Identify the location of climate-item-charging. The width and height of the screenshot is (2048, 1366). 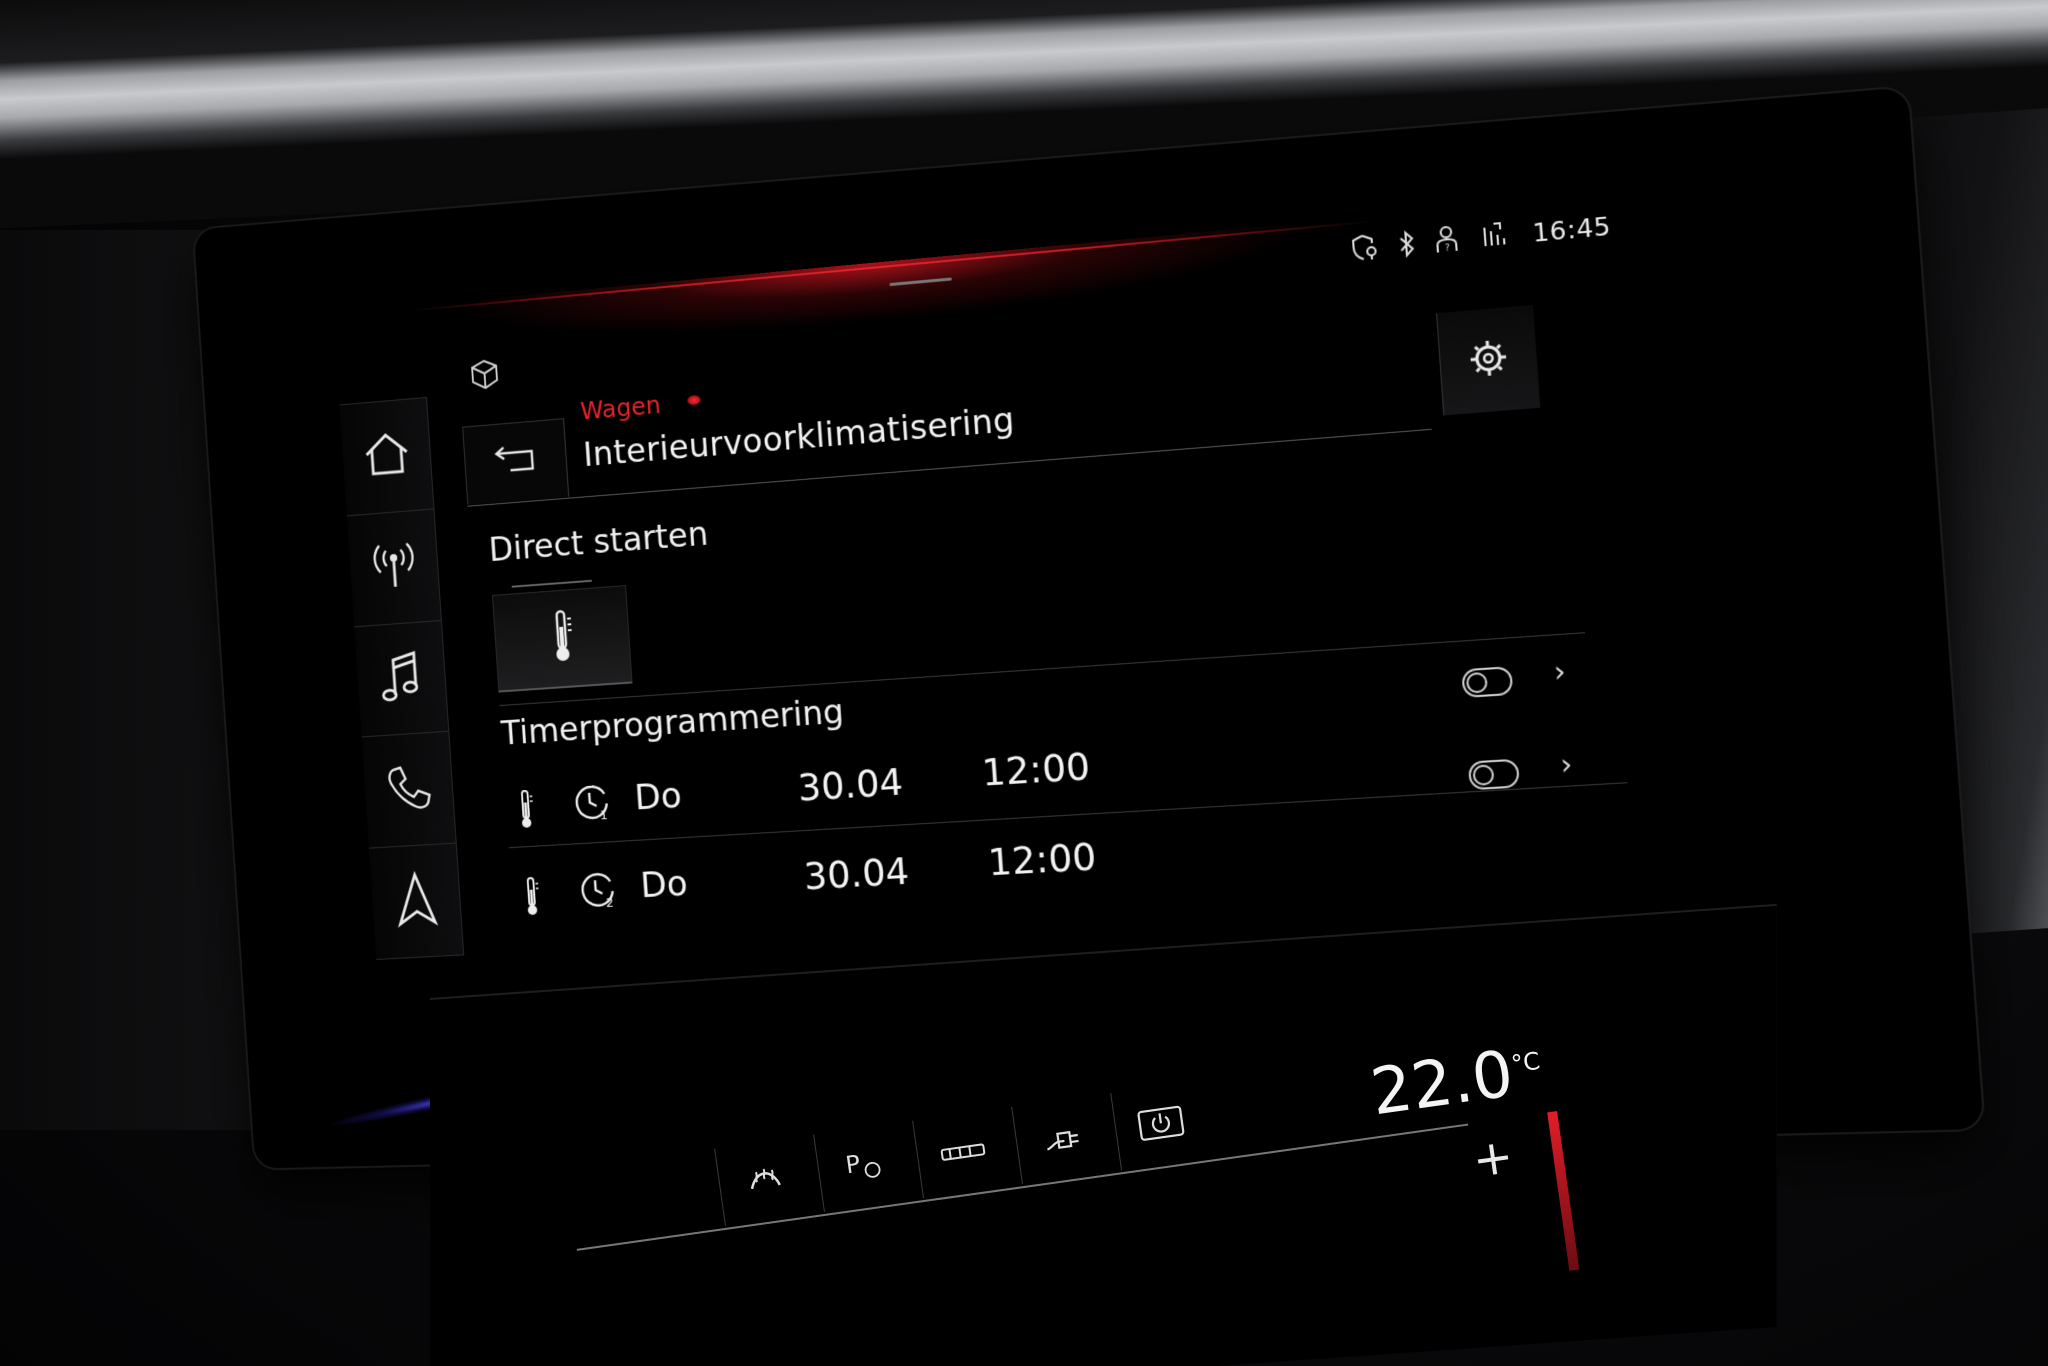
(1062, 1139).